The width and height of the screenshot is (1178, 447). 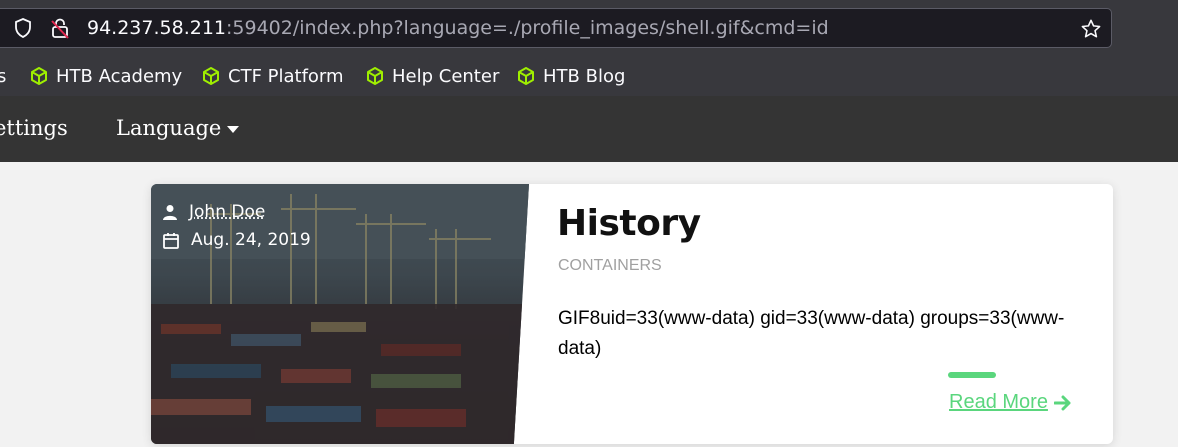 I want to click on bookmark-label: s, so click(x=3, y=76).